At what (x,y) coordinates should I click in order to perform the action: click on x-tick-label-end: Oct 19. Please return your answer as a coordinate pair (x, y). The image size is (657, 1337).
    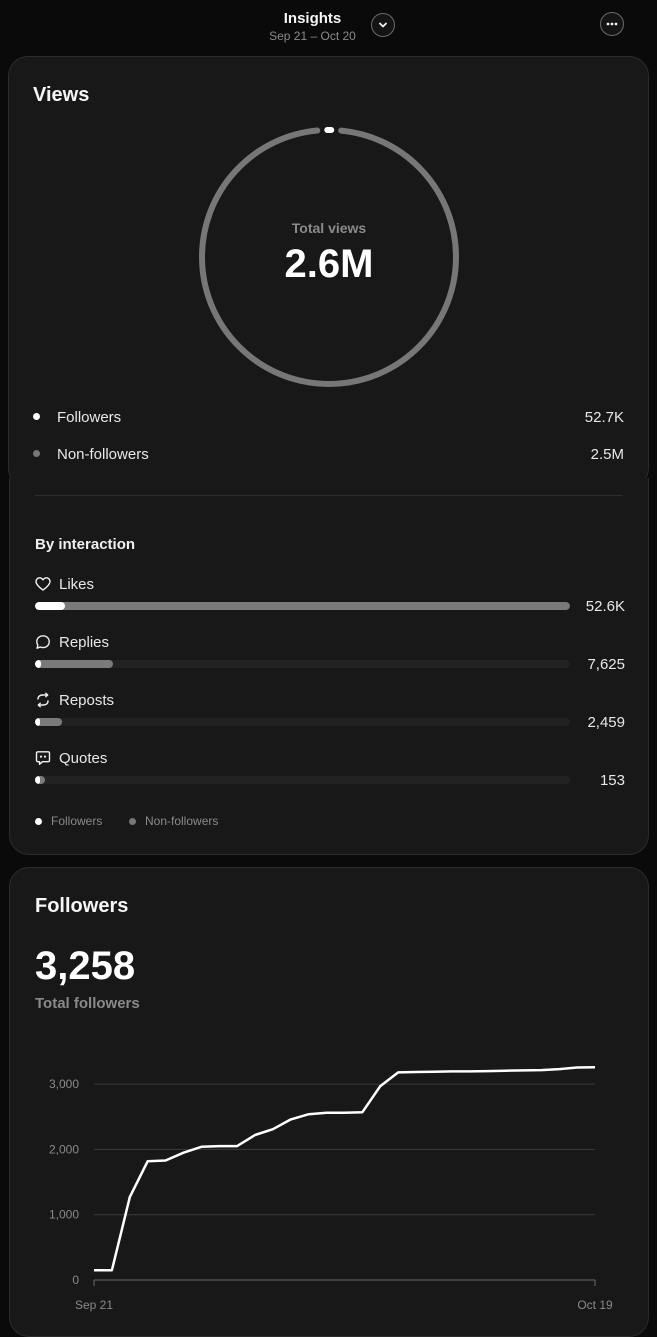
    Looking at the image, I should click on (595, 1305).